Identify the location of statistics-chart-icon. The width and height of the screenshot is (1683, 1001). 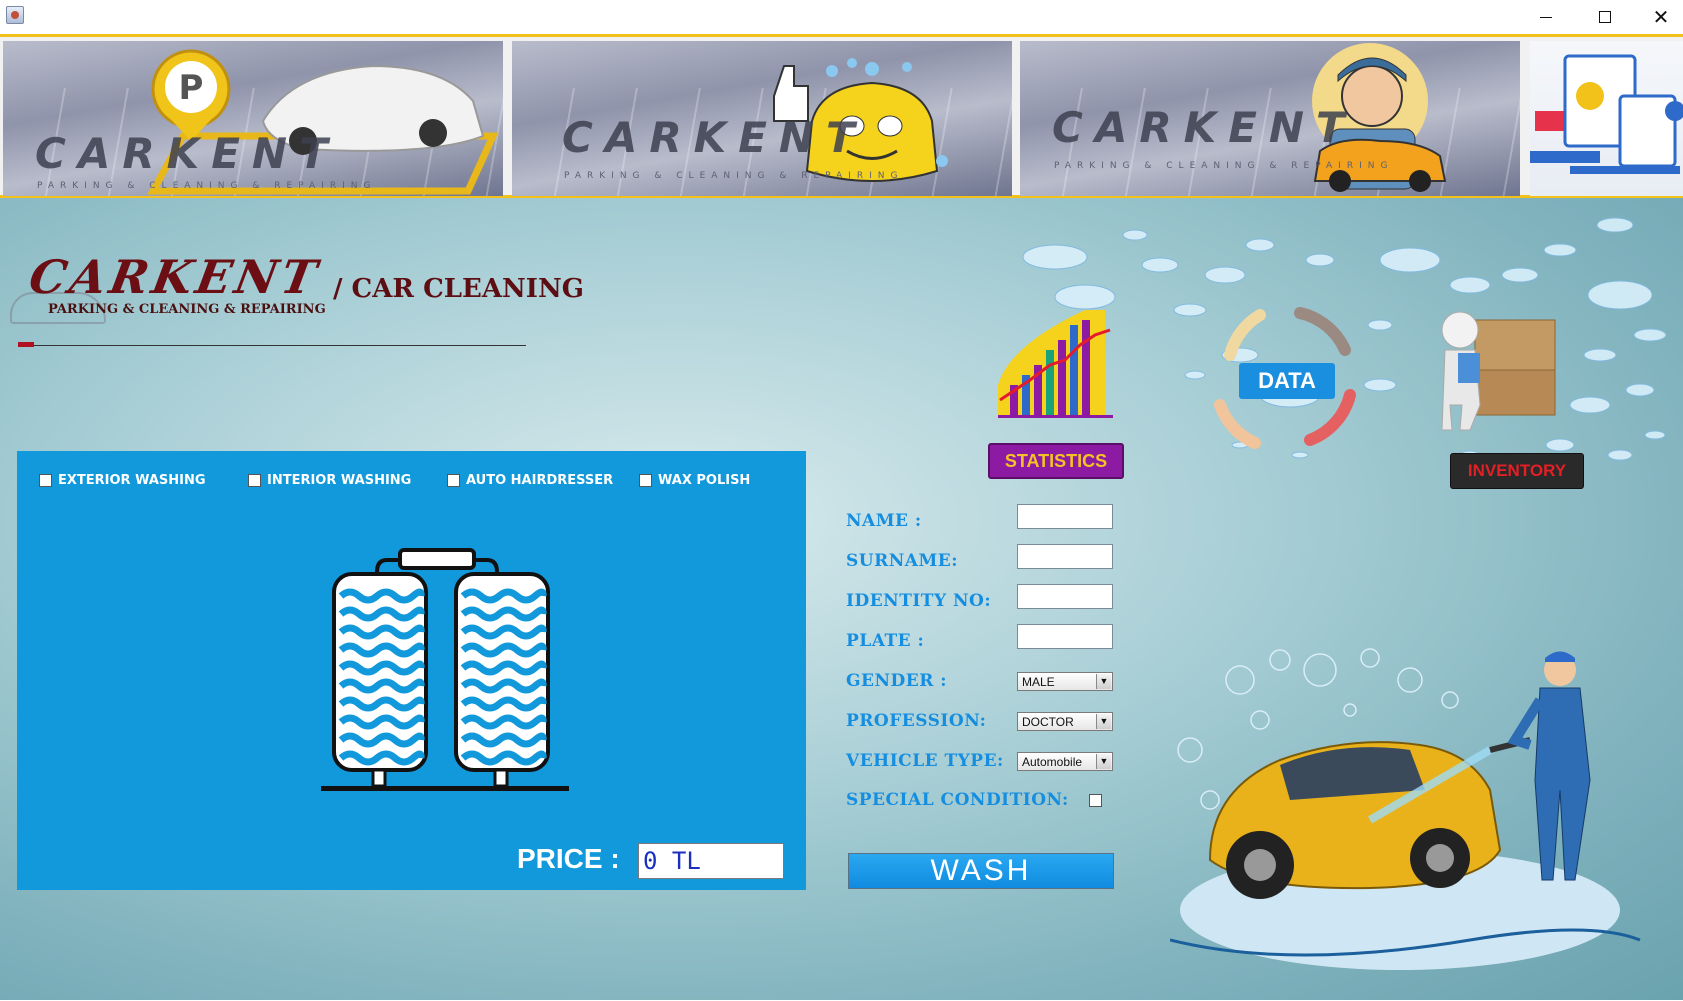
(1055, 364).